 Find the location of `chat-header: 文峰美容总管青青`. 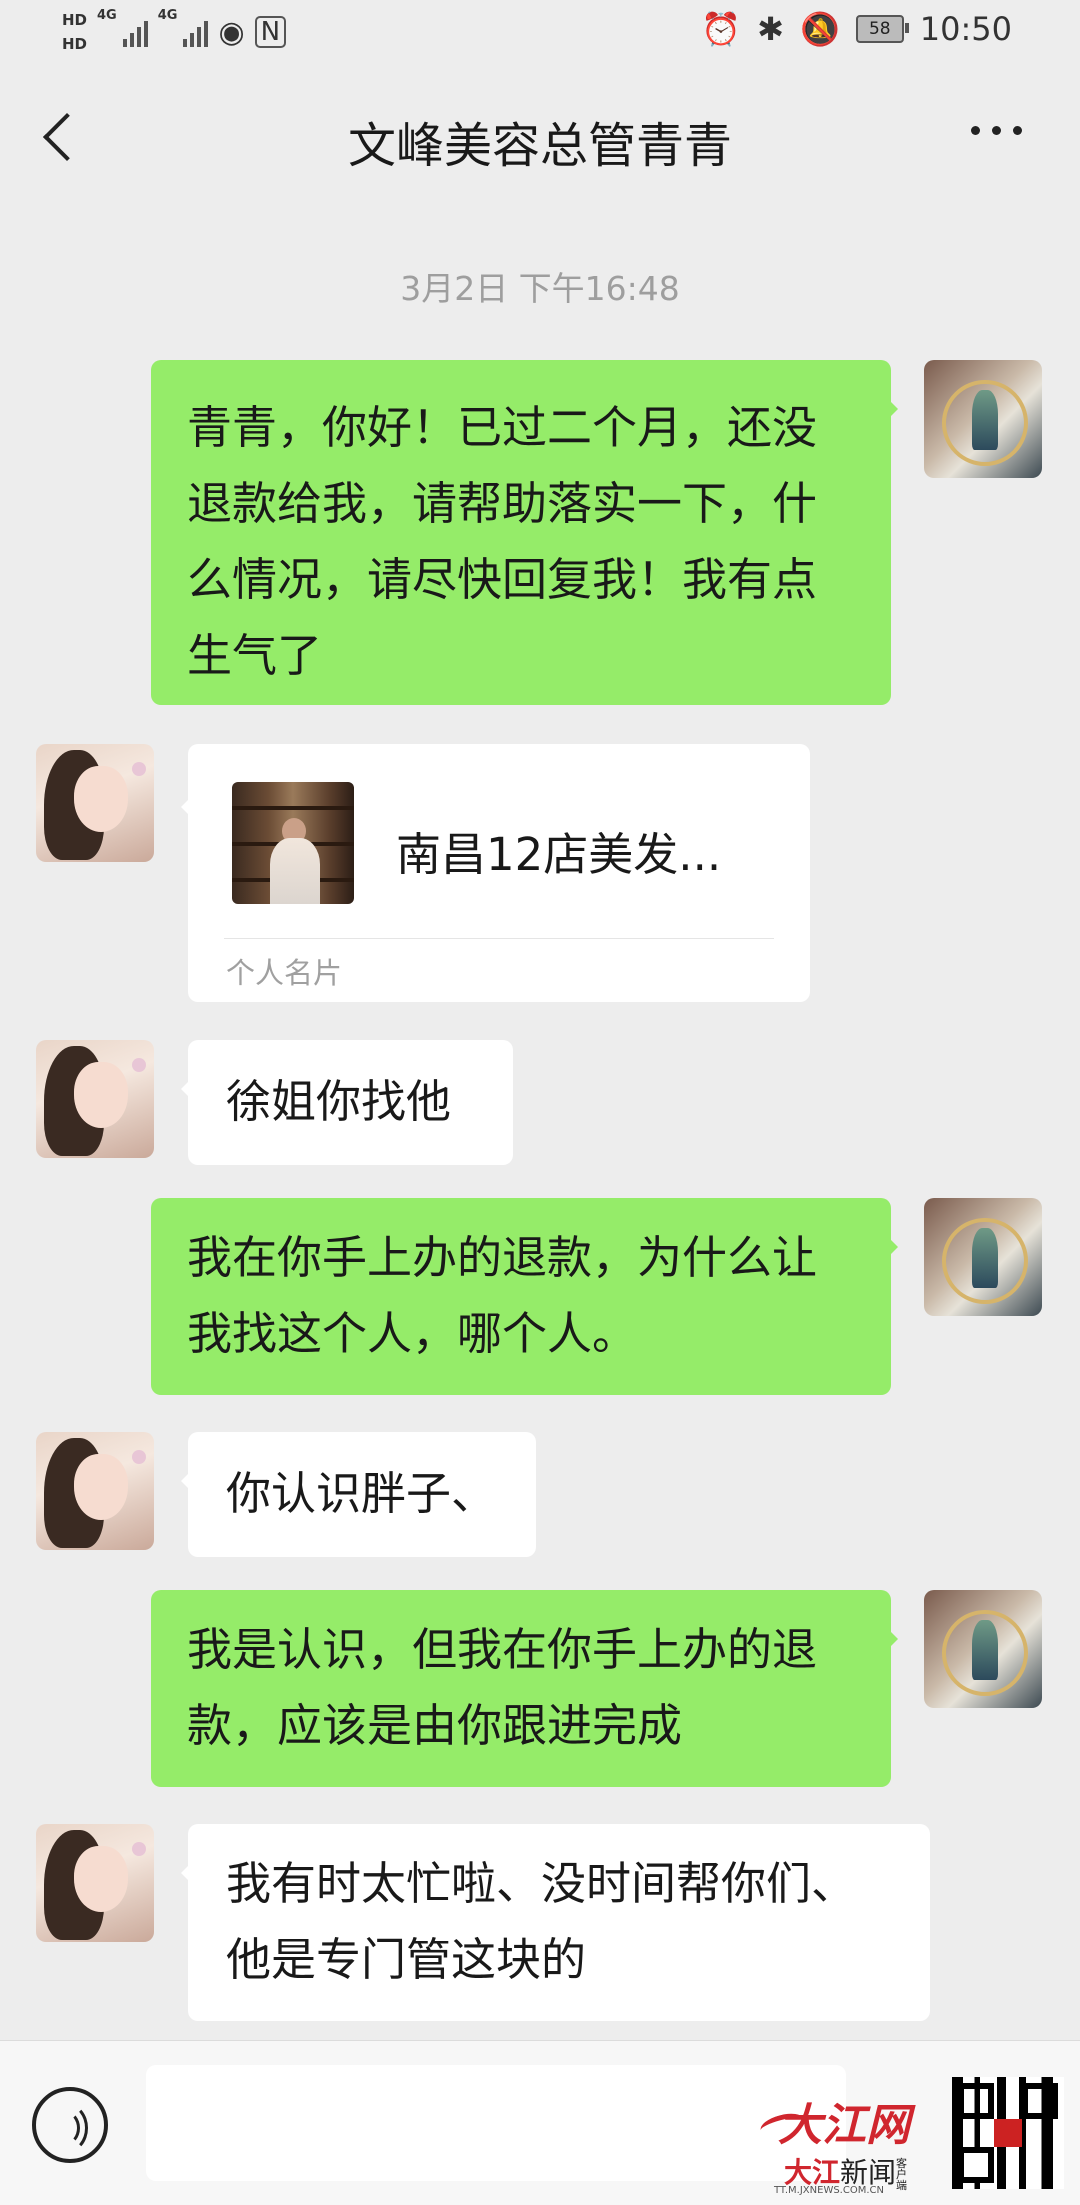

chat-header: 文峰美容总管青青 is located at coordinates (540, 139).